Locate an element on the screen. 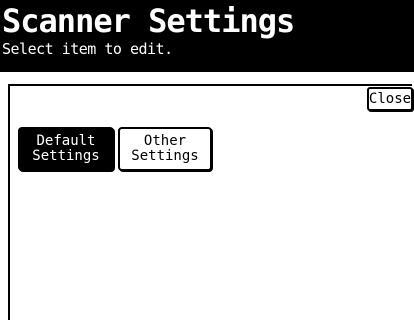 This screenshot has width=414, height=320. close-button: Close is located at coordinates (390, 99).